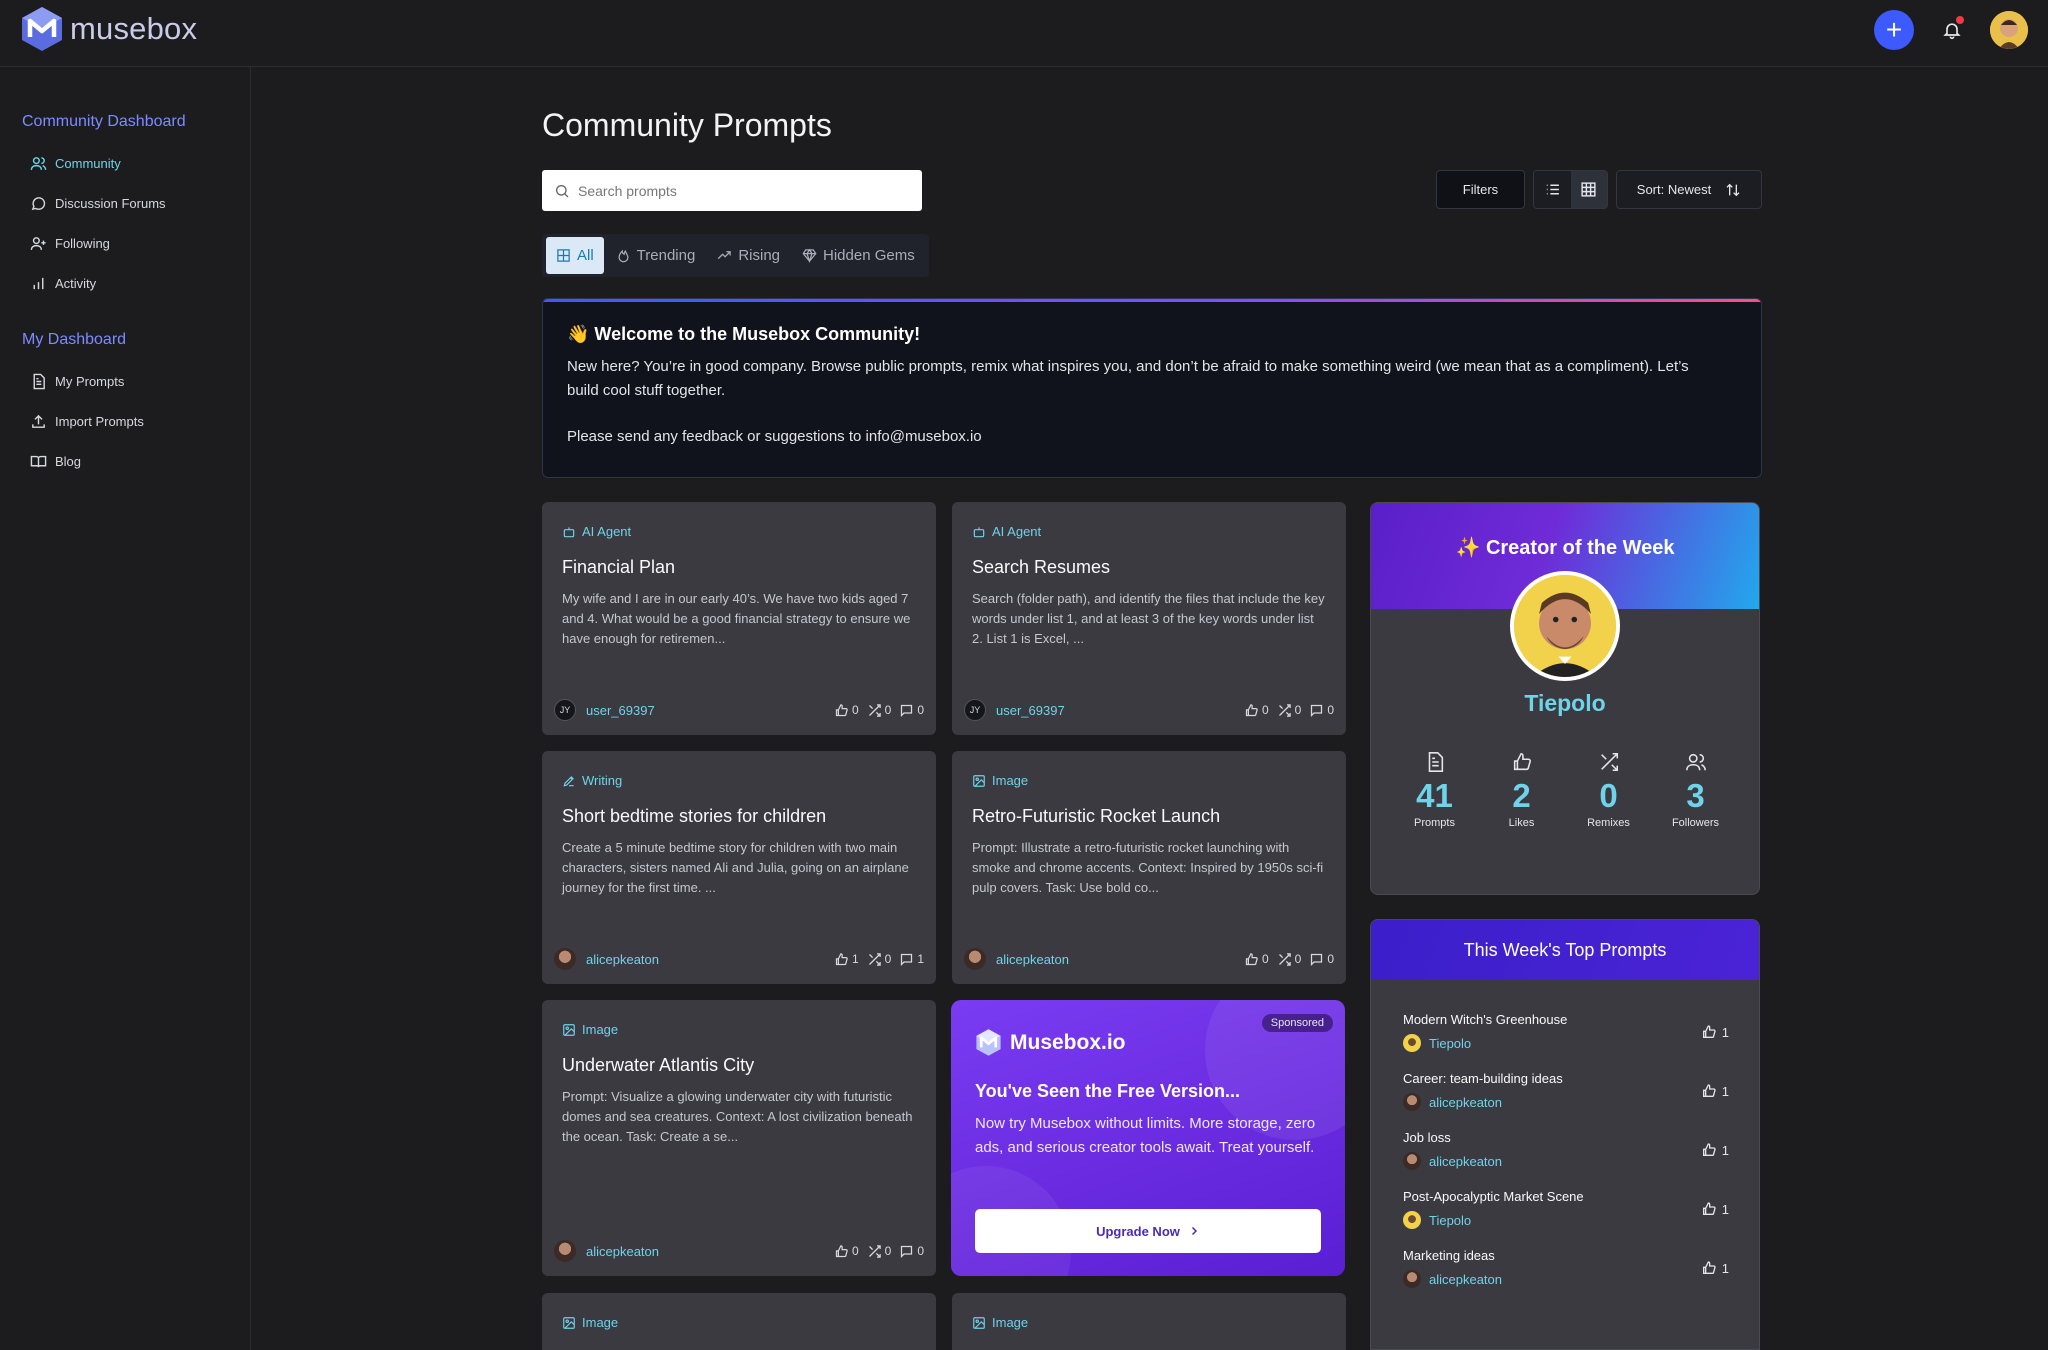  I want to click on tab-label: Hidden Gems, so click(869, 255).